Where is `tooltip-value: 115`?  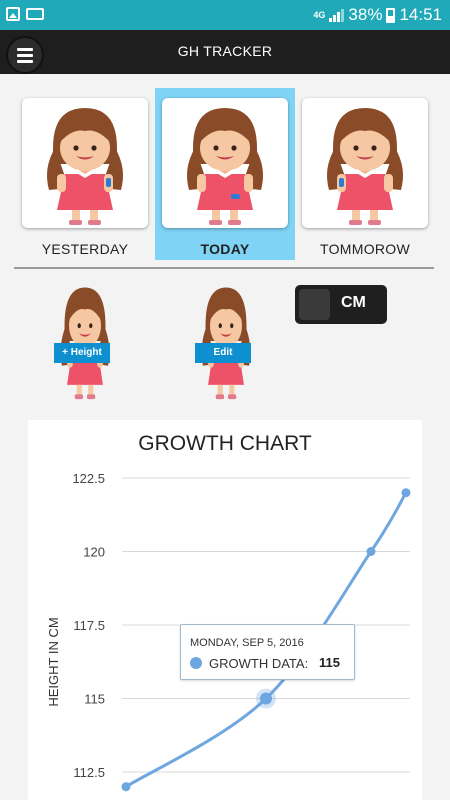 tooltip-value: 115 is located at coordinates (329, 662).